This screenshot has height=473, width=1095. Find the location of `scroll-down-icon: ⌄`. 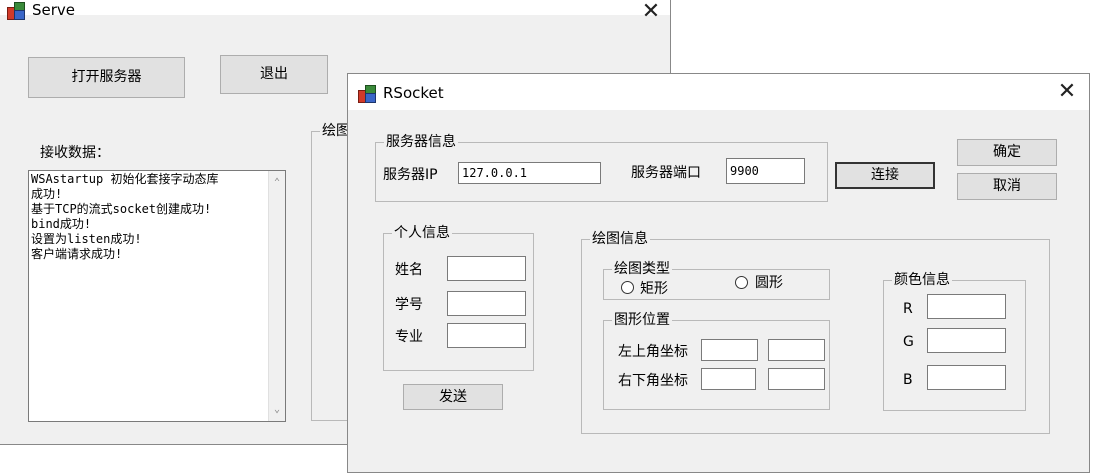

scroll-down-icon: ⌄ is located at coordinates (277, 409).